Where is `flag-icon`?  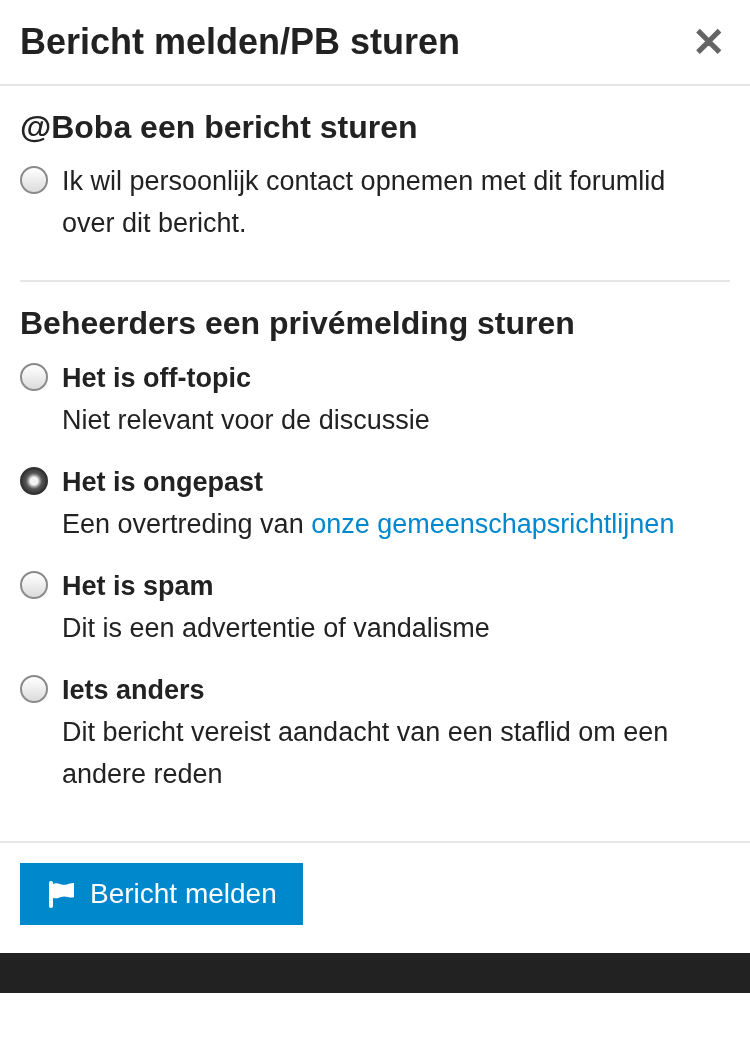 flag-icon is located at coordinates (61, 893).